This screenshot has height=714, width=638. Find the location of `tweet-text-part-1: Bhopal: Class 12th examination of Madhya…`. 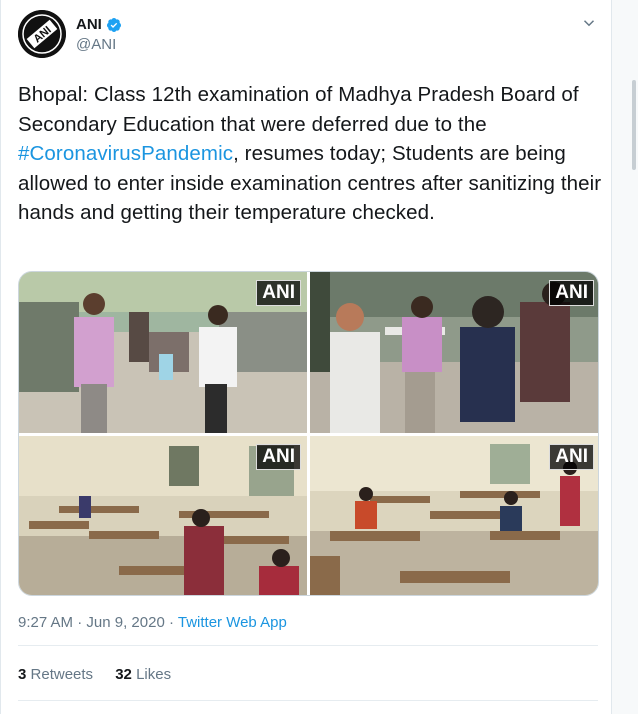

tweet-text-part-1: Bhopal: Class 12th examination of Madhya… is located at coordinates (298, 109).